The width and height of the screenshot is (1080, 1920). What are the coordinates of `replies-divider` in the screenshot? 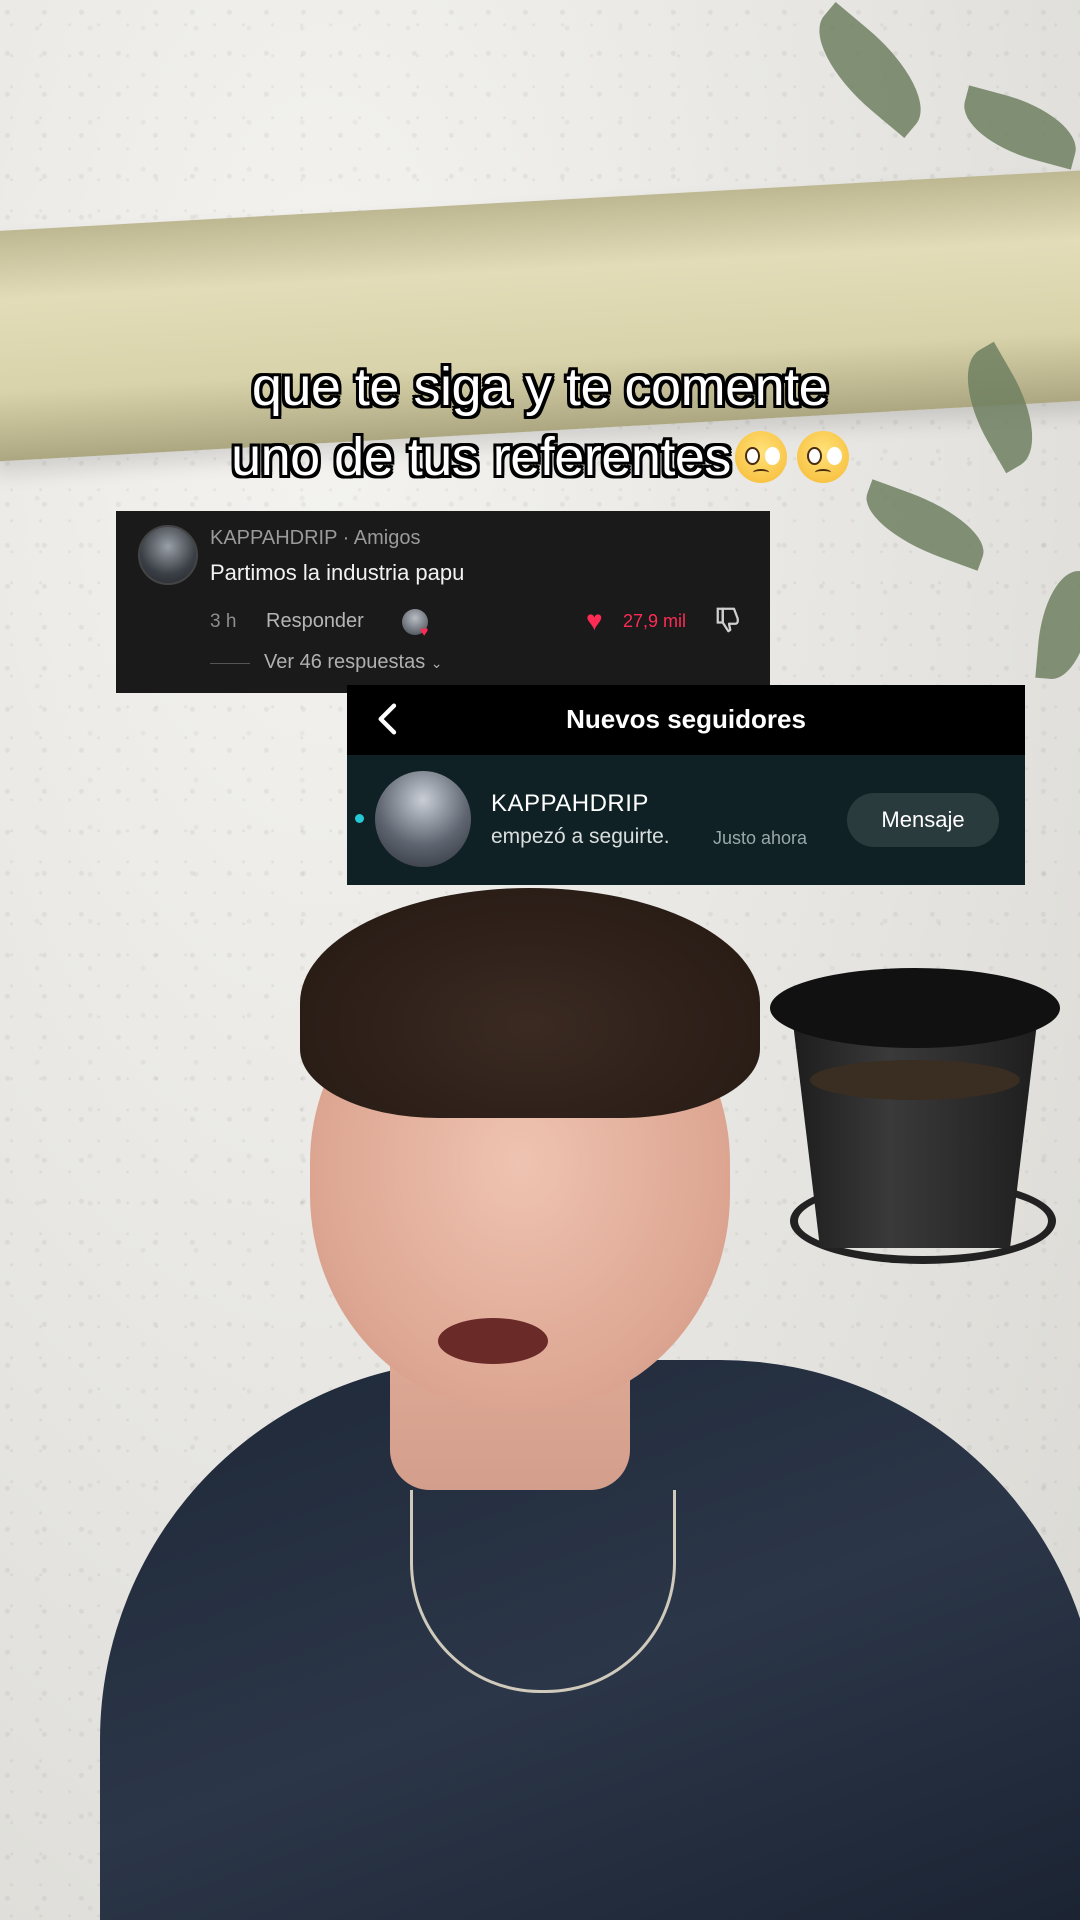 It's located at (230, 663).